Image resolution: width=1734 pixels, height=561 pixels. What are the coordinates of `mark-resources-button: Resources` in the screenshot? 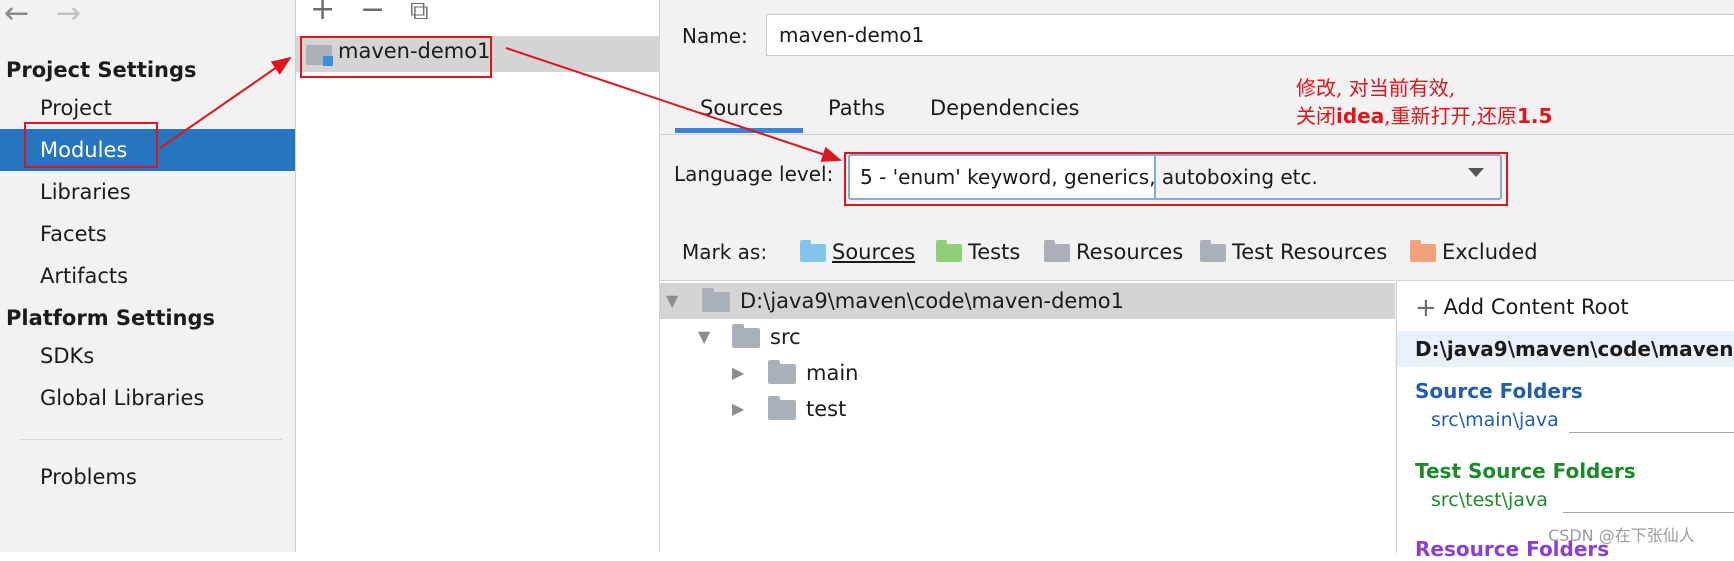 It's located at (1113, 255).